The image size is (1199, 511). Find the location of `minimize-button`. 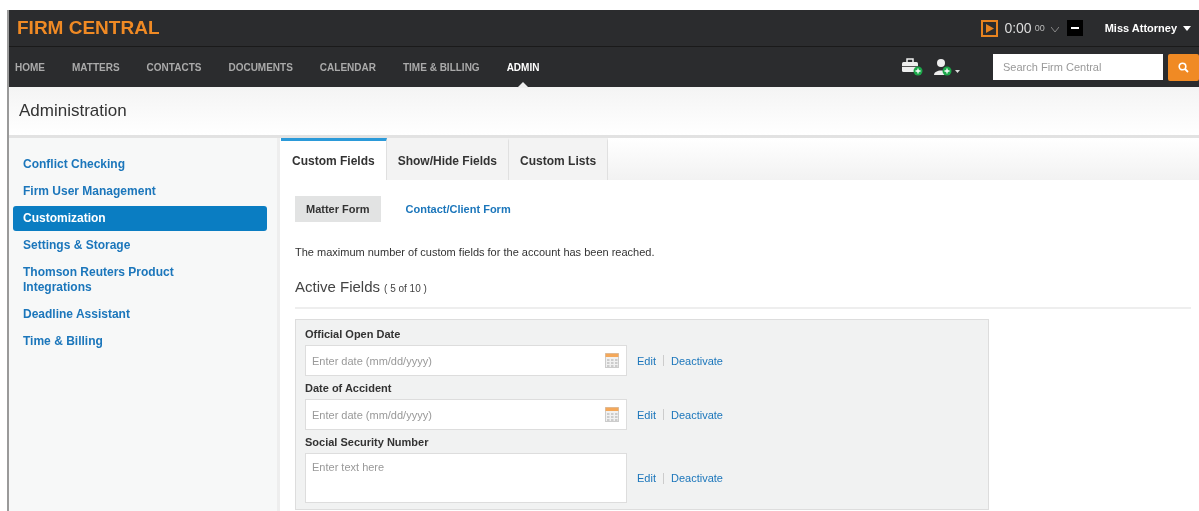

minimize-button is located at coordinates (1074, 28).